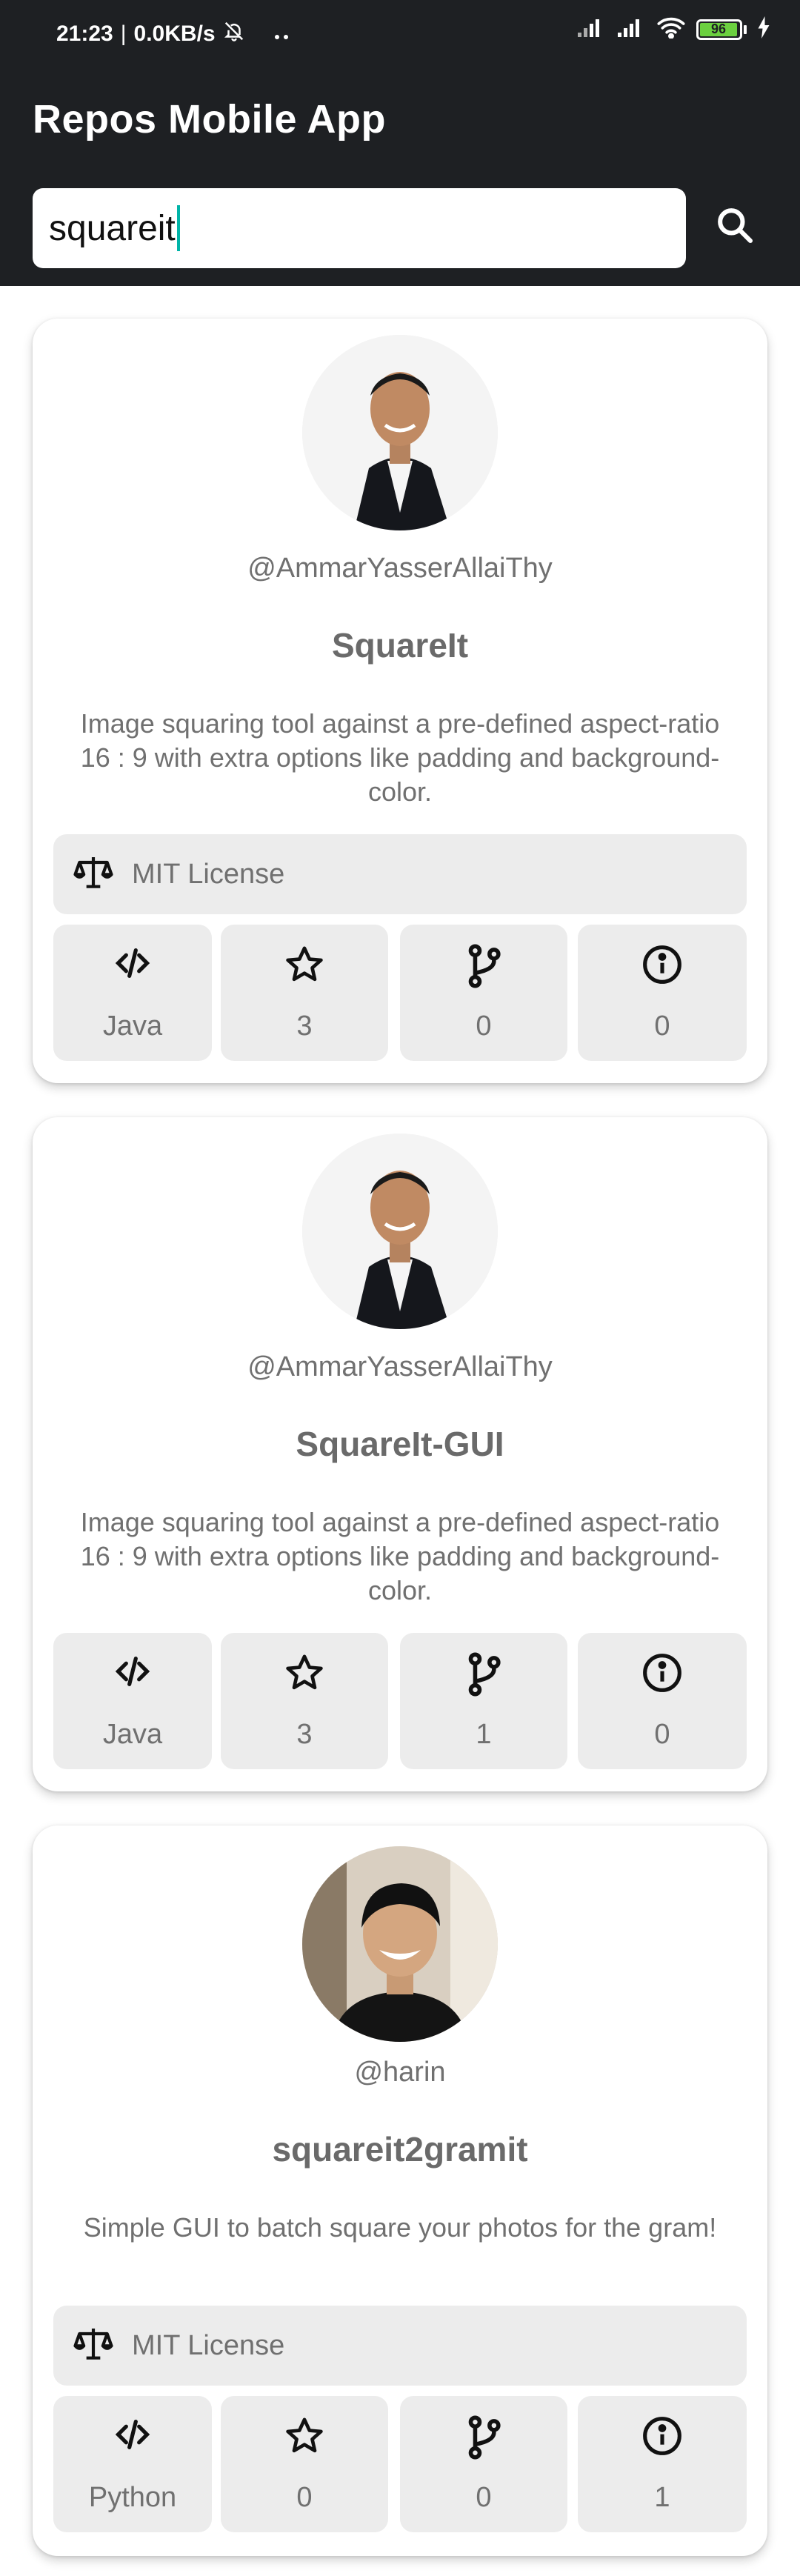 The image size is (800, 2576). What do you see at coordinates (132, 2497) in the screenshot?
I see `language-value: Python` at bounding box center [132, 2497].